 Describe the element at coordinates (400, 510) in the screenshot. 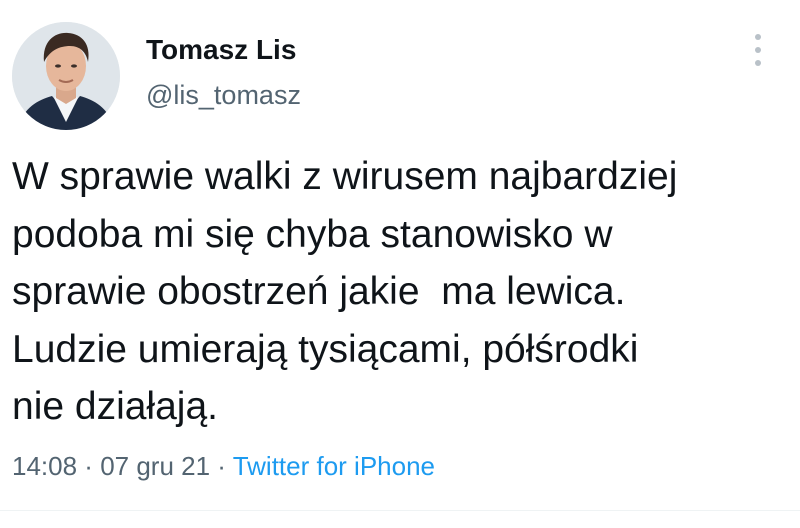

I see `divider` at that location.